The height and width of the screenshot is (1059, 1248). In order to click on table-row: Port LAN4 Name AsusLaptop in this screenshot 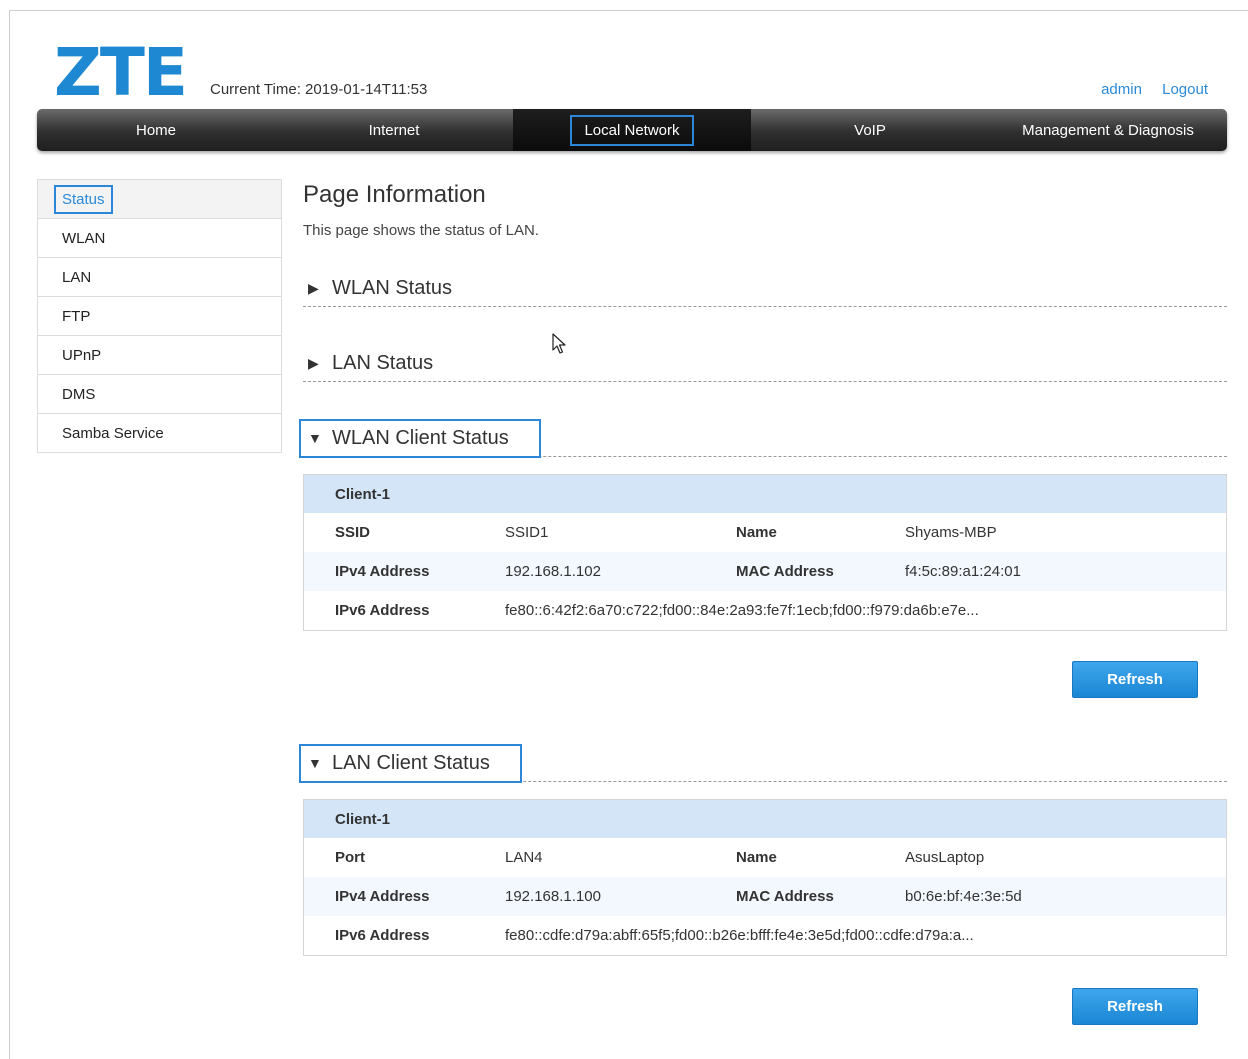, I will do `click(660, 857)`.